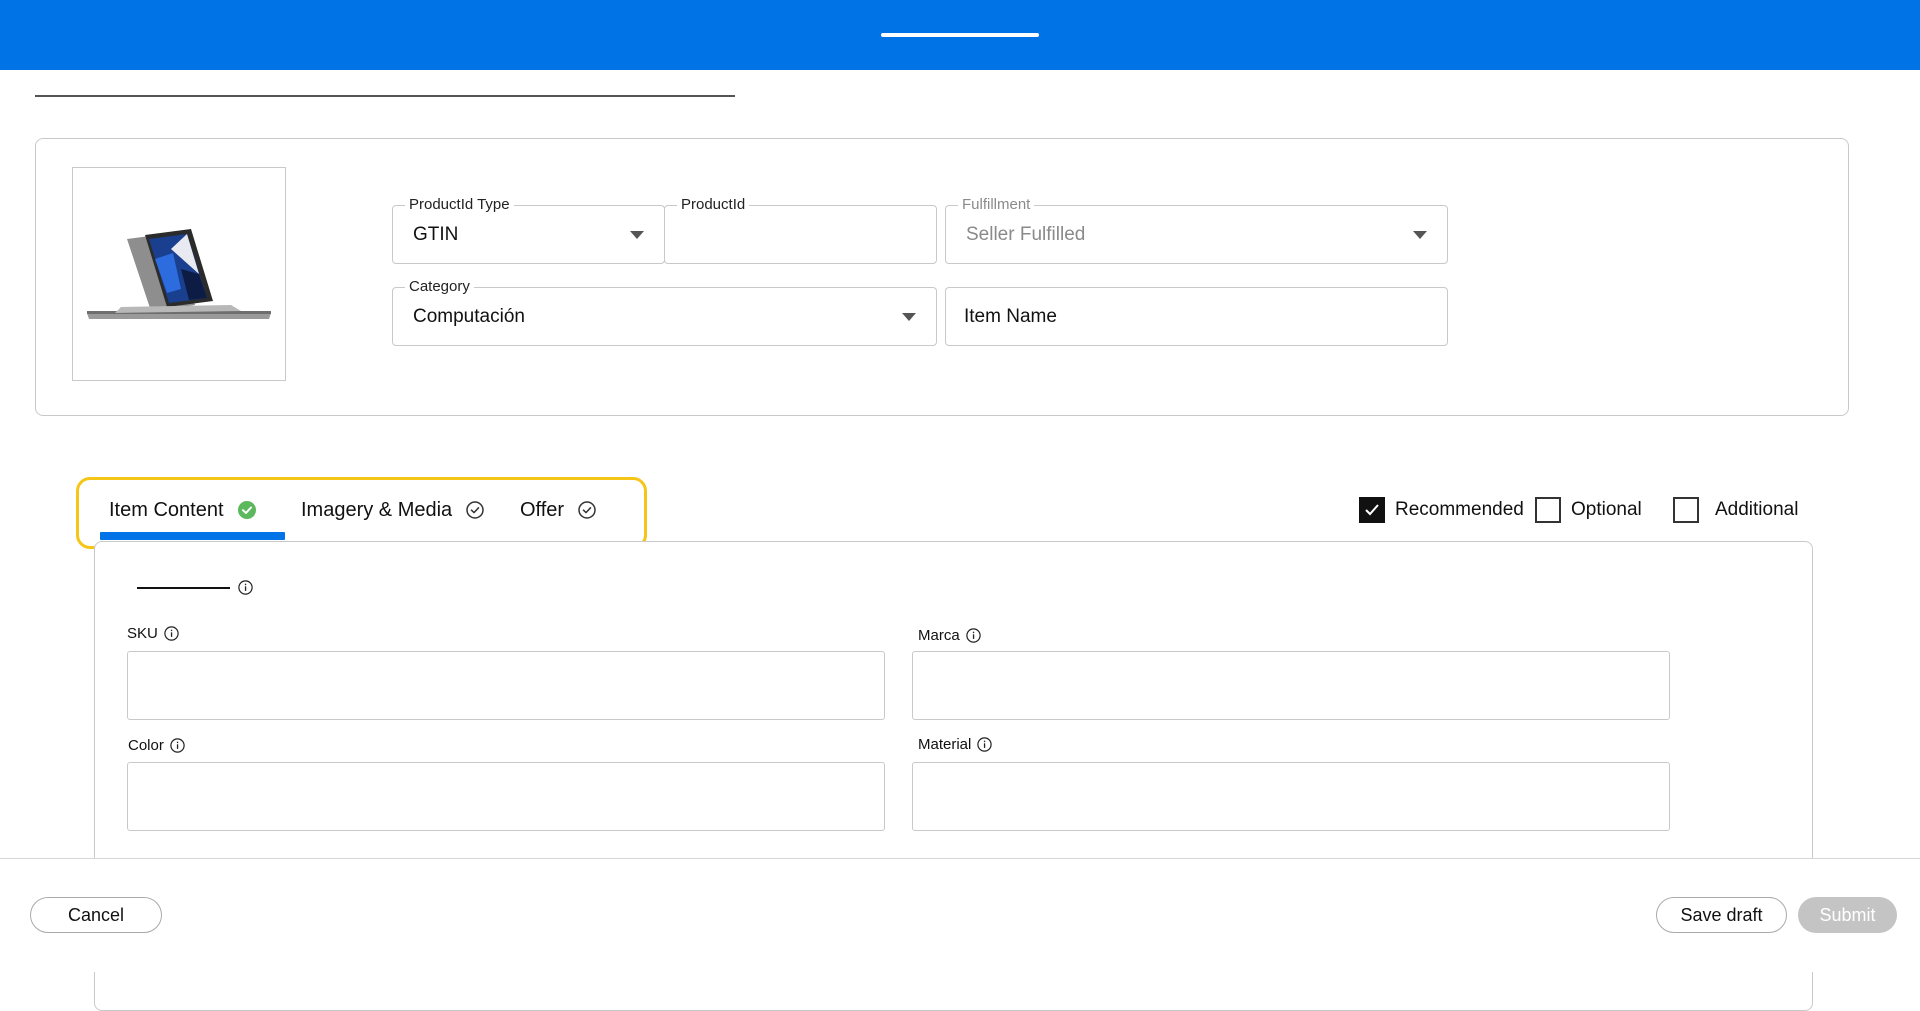 Image resolution: width=1920 pixels, height=1011 pixels. I want to click on material-label: Material, so click(955, 744).